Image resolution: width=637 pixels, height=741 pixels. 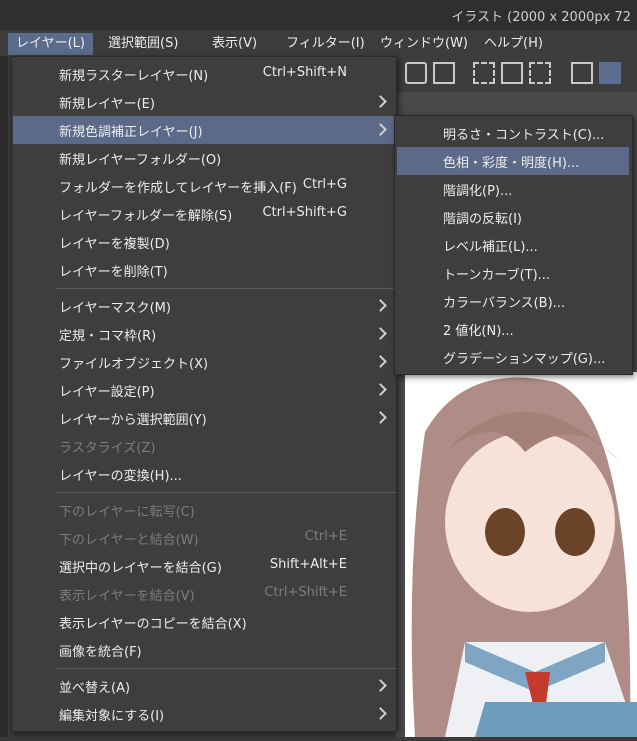 I want to click on submenu-item-invert: 階調の反転(I), so click(x=513, y=217).